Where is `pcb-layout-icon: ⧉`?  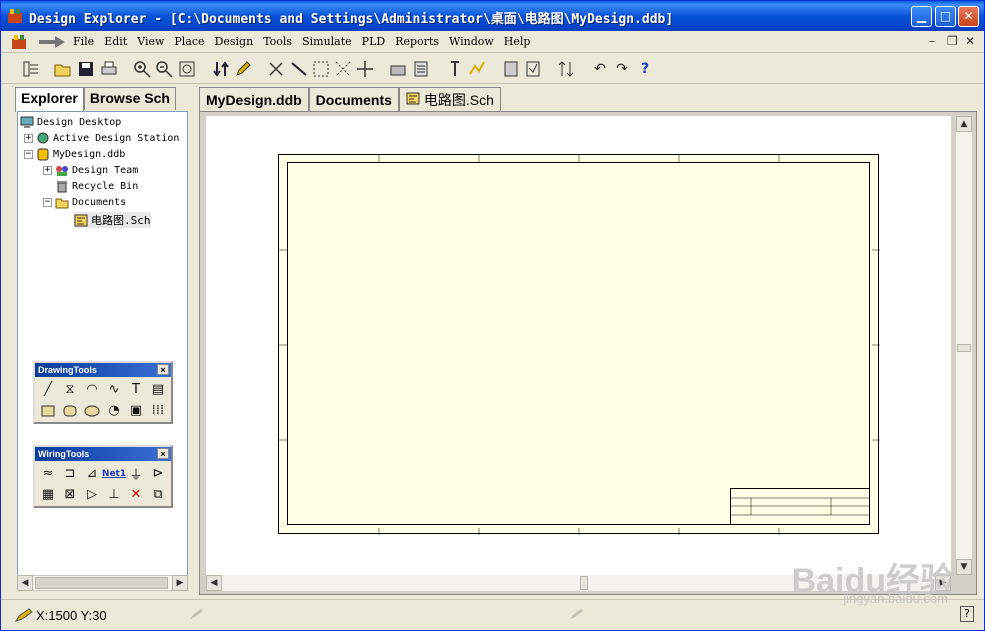
pcb-layout-icon: ⧉ is located at coordinates (158, 494).